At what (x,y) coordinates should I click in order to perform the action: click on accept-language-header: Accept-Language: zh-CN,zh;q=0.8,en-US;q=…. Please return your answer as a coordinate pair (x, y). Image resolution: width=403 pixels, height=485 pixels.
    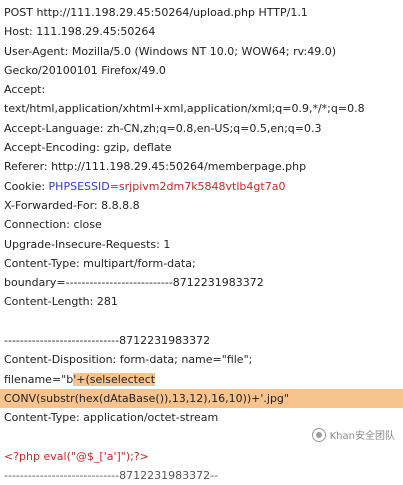
    Looking at the image, I should click on (163, 128).